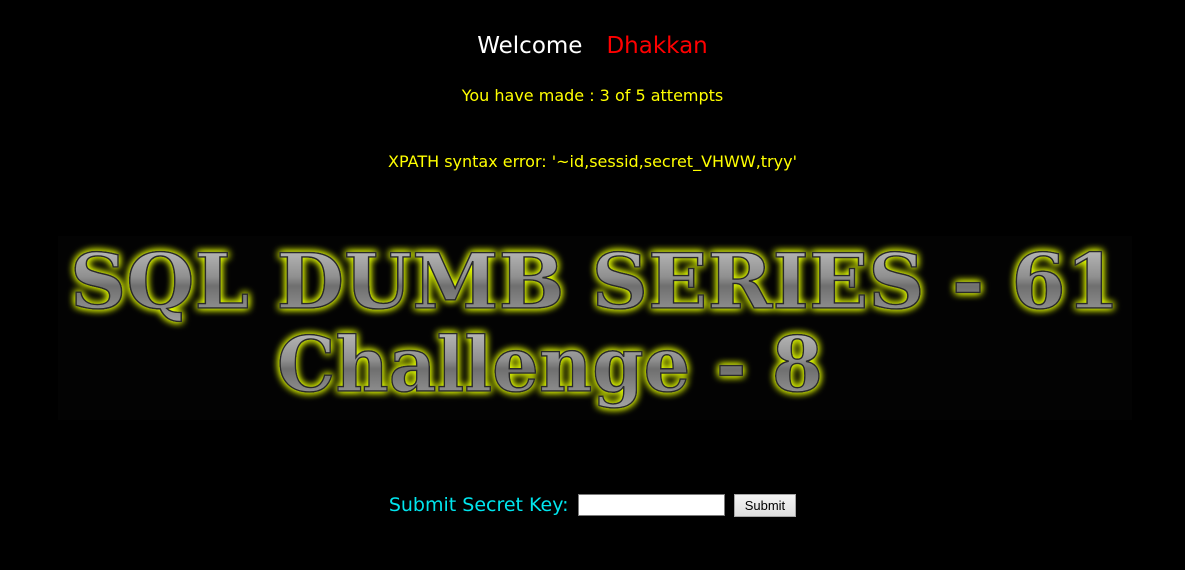 The width and height of the screenshot is (1185, 570). I want to click on secret-key-label: Submit Secret Key:, so click(478, 505).